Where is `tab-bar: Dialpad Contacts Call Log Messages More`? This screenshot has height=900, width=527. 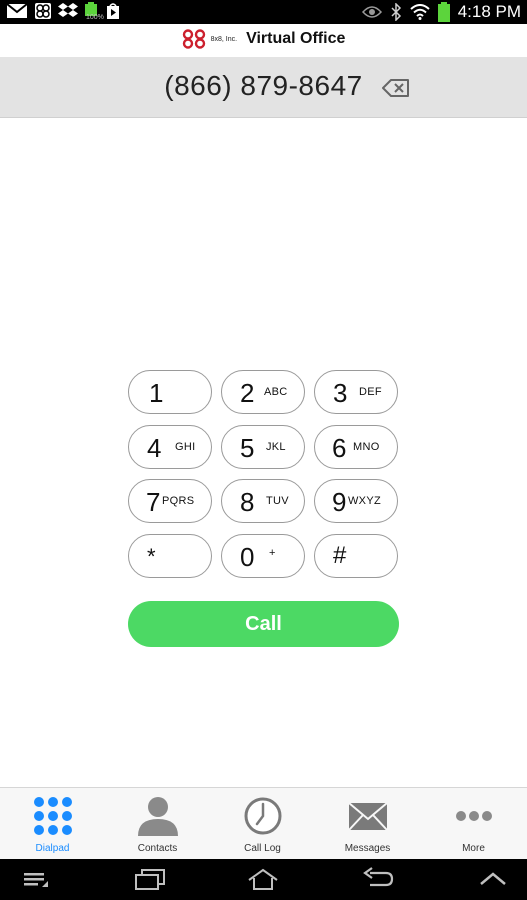 tab-bar: Dialpad Contacts Call Log Messages More is located at coordinates (263, 823).